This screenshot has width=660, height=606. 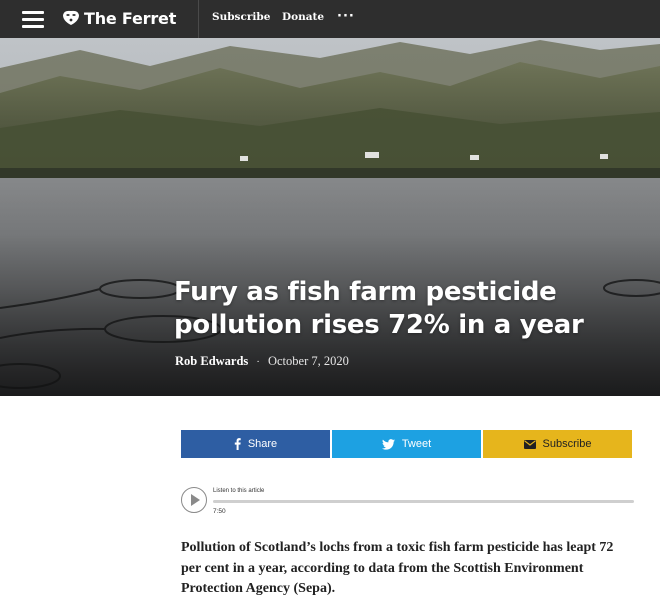 I want to click on ferret-logo-icon, so click(x=71, y=17).